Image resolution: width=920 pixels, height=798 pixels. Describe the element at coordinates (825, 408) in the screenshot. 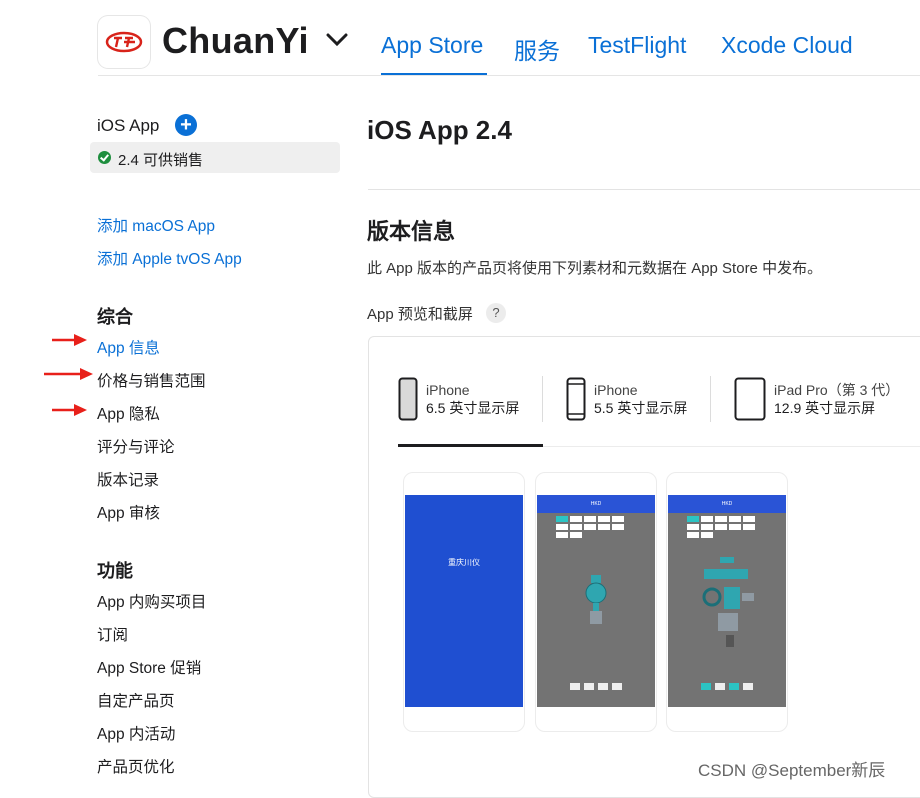

I see `device-size: 12.9 英寸显示屏` at that location.